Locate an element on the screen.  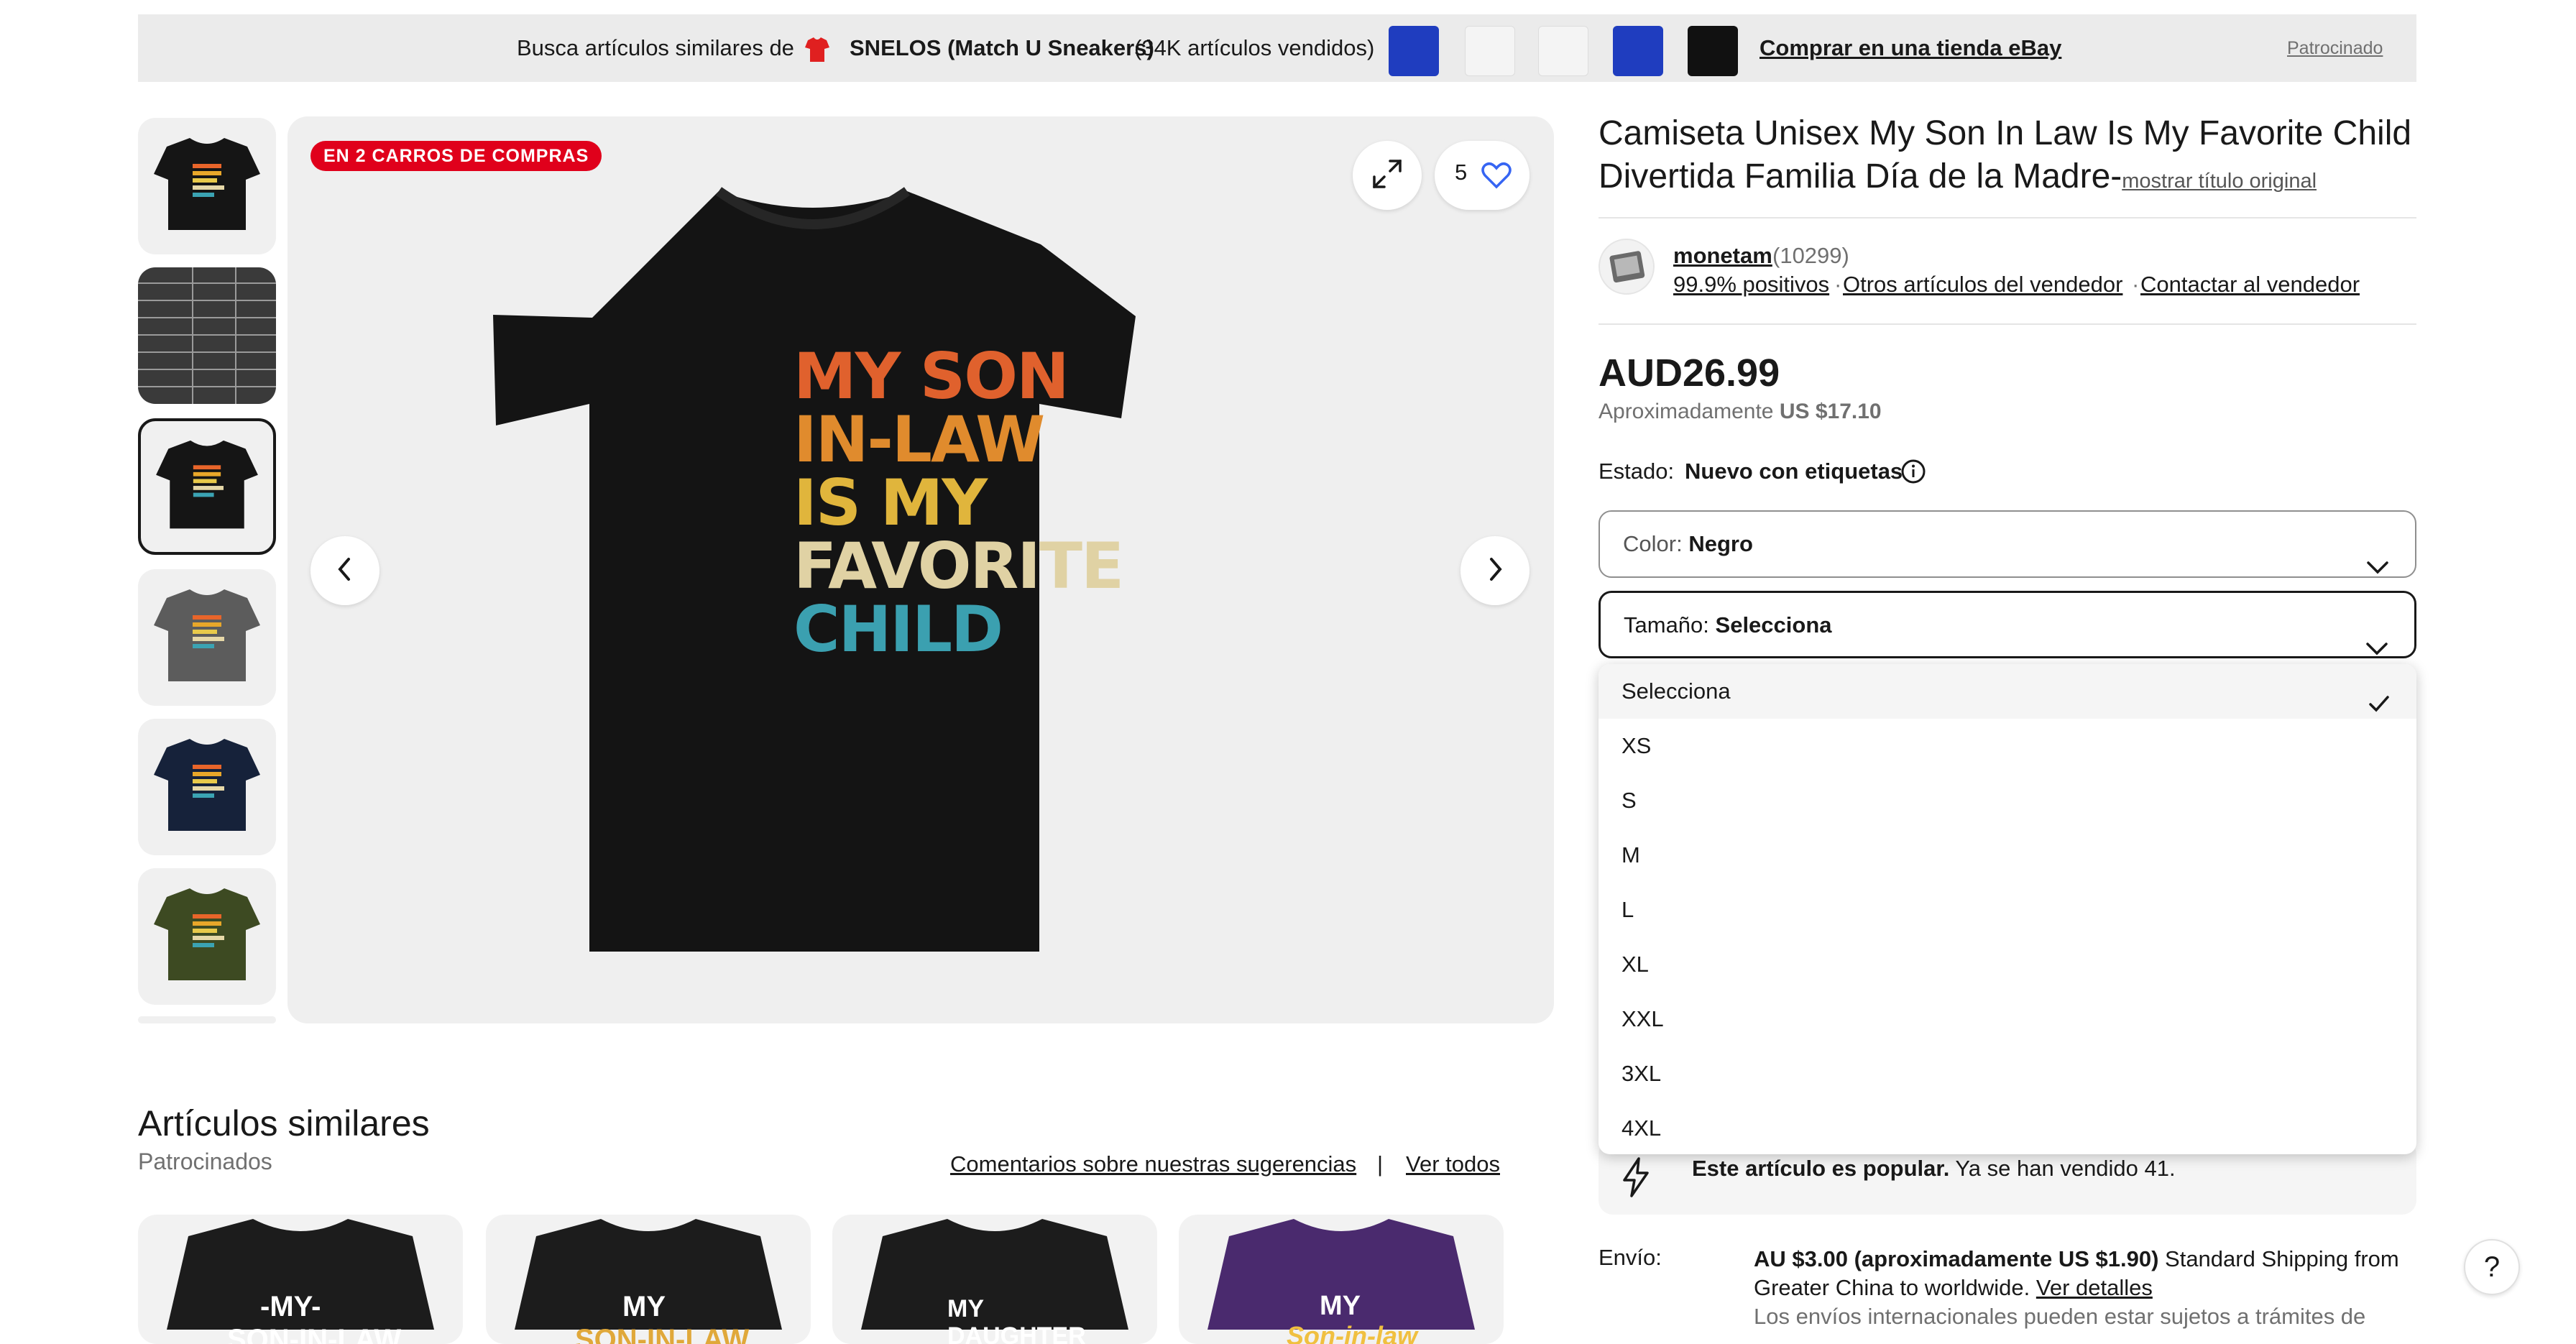
watchlist-button: 5 is located at coordinates (1482, 175).